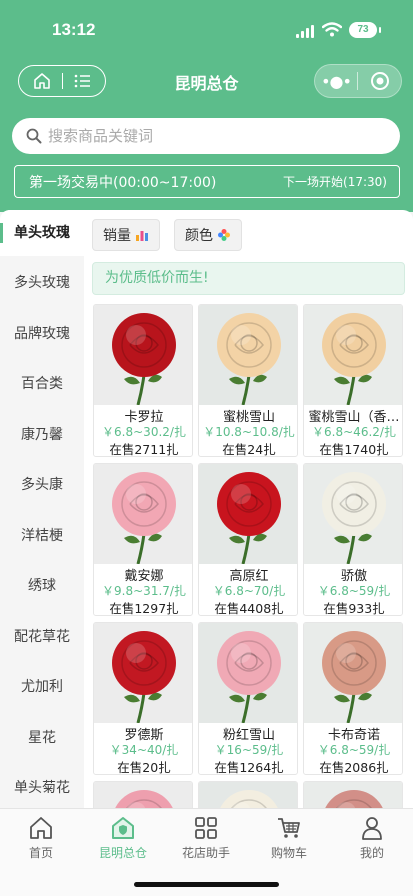  I want to click on tab-warehouse: 昆明总仓, so click(123, 839).